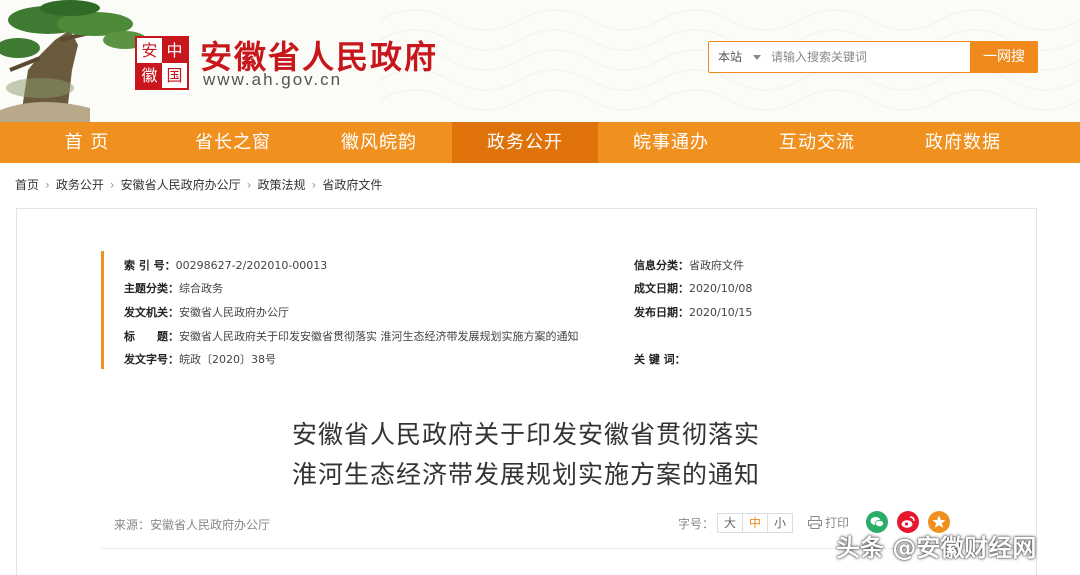  What do you see at coordinates (730, 523) in the screenshot?
I see `font-size-large-button: 大` at bounding box center [730, 523].